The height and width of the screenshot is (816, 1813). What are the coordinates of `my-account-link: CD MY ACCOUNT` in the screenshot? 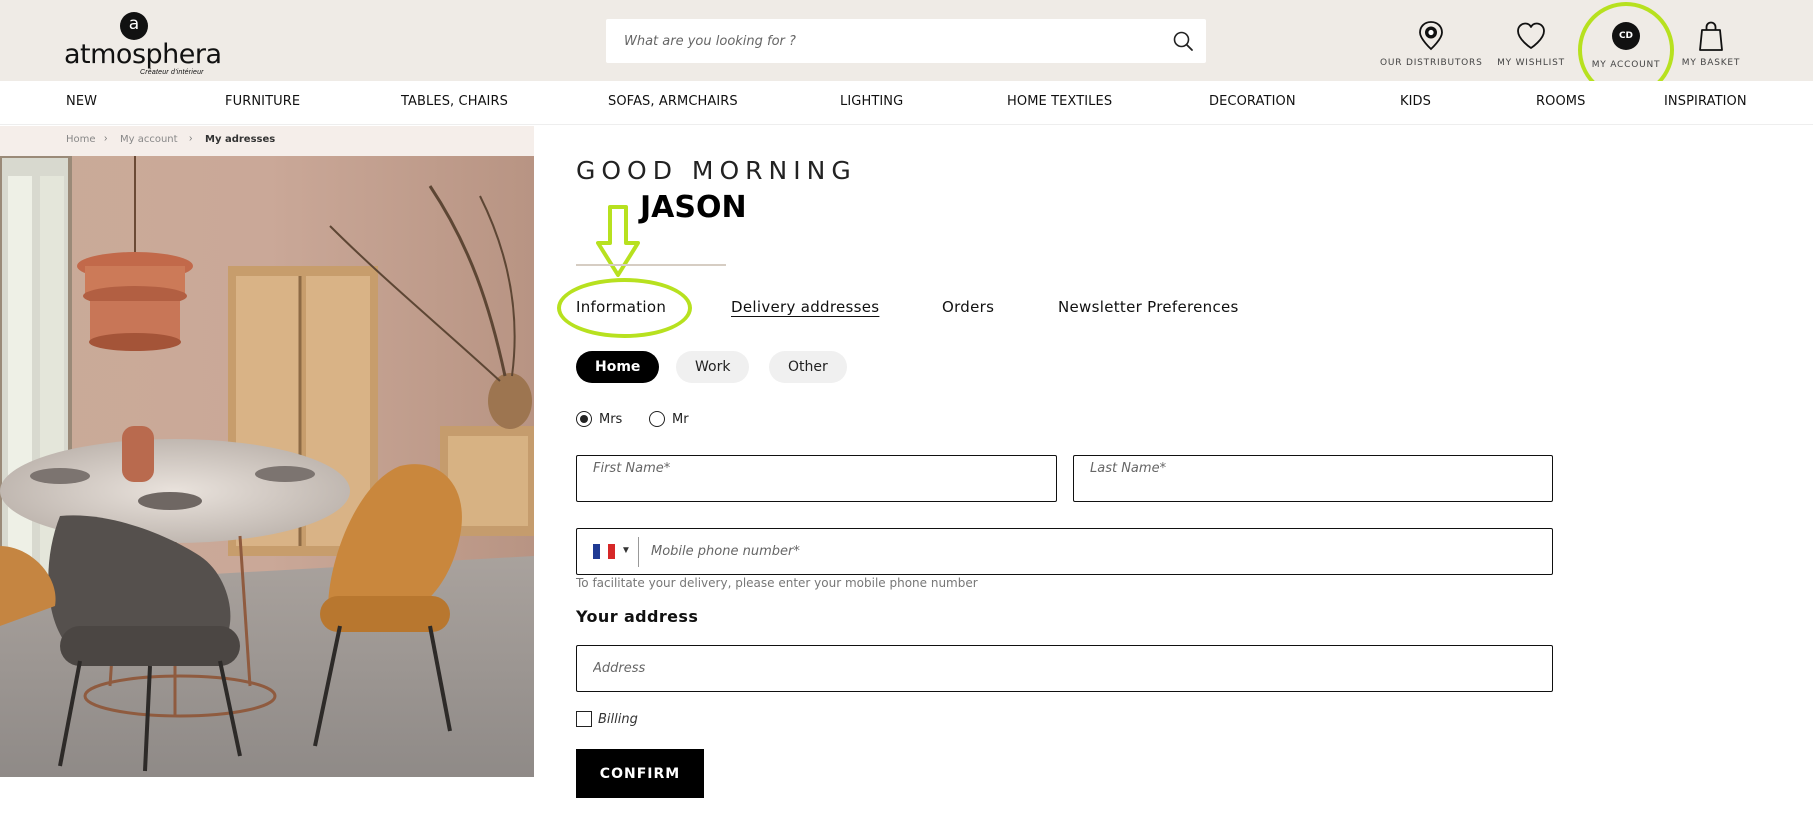 It's located at (1626, 45).